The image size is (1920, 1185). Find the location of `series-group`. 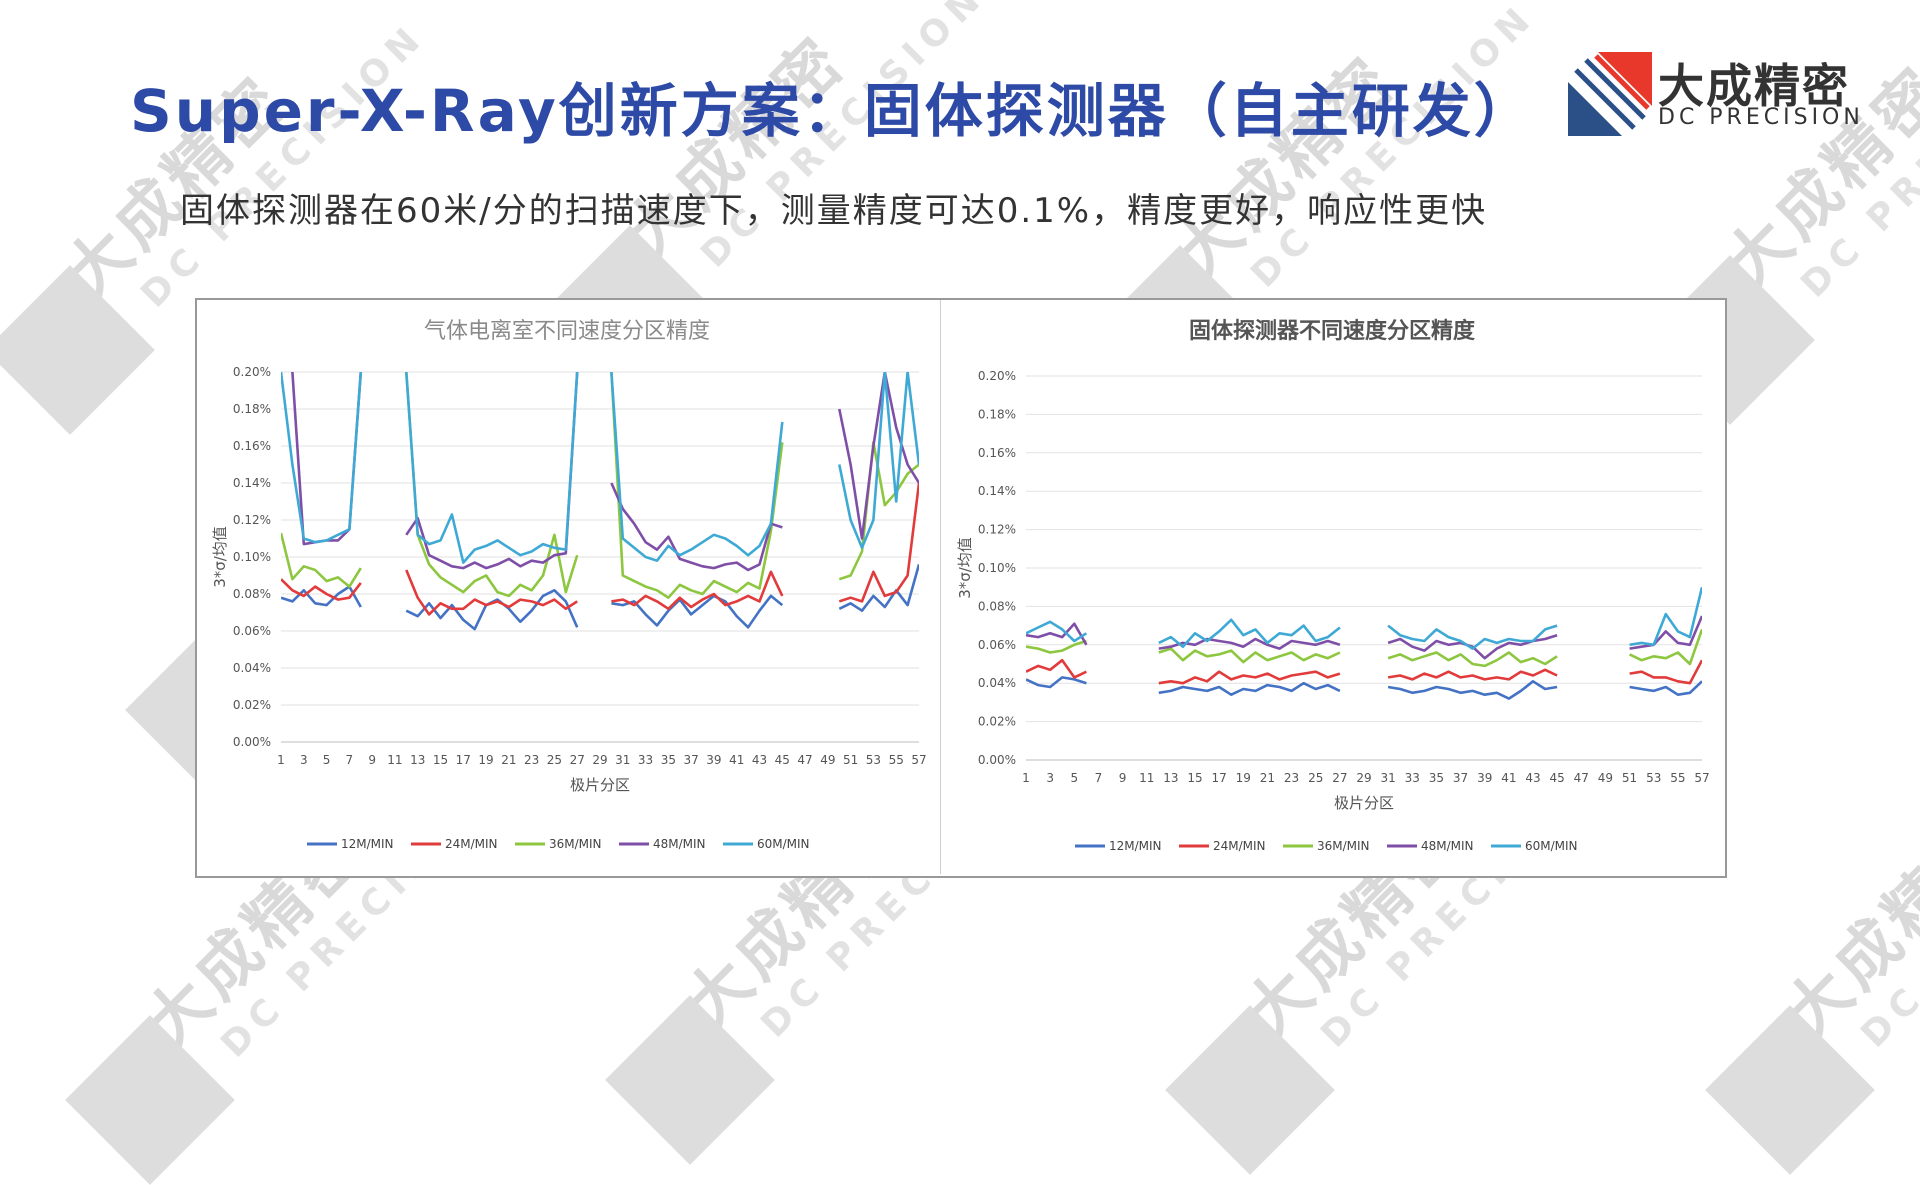

series-group is located at coordinates (1364, 643).